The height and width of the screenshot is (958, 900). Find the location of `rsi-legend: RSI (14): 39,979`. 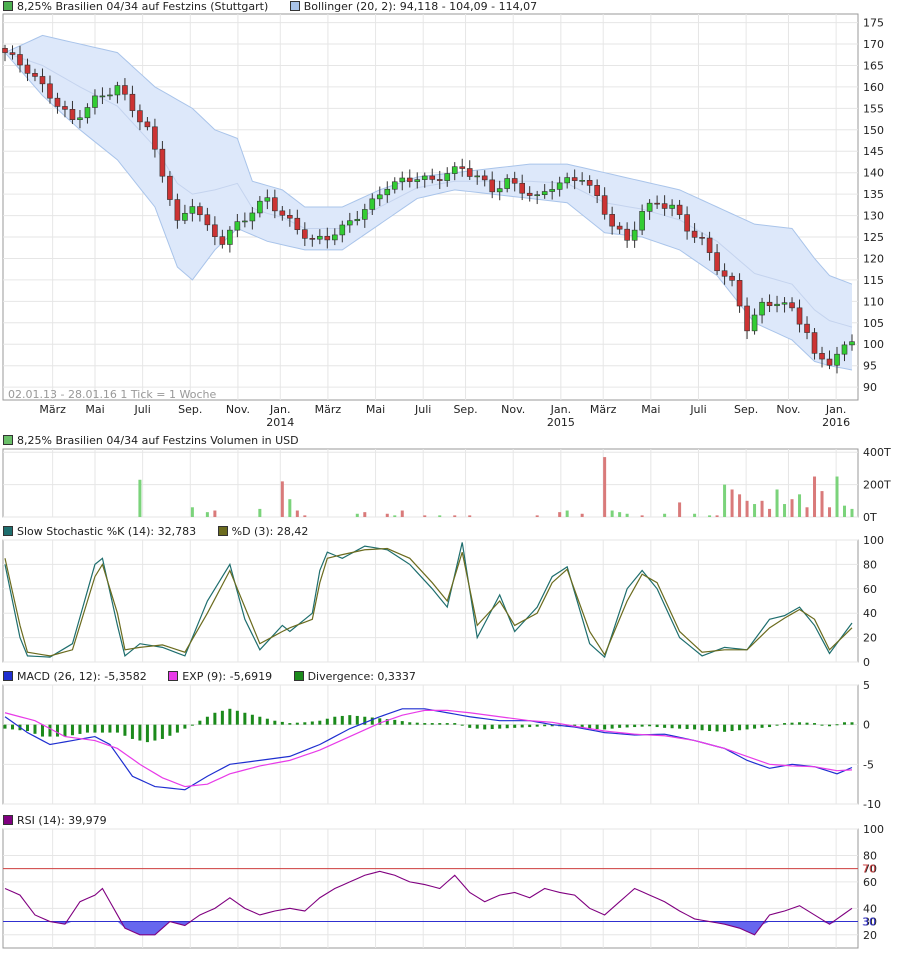

rsi-legend: RSI (14): 39,979 is located at coordinates (64, 821).